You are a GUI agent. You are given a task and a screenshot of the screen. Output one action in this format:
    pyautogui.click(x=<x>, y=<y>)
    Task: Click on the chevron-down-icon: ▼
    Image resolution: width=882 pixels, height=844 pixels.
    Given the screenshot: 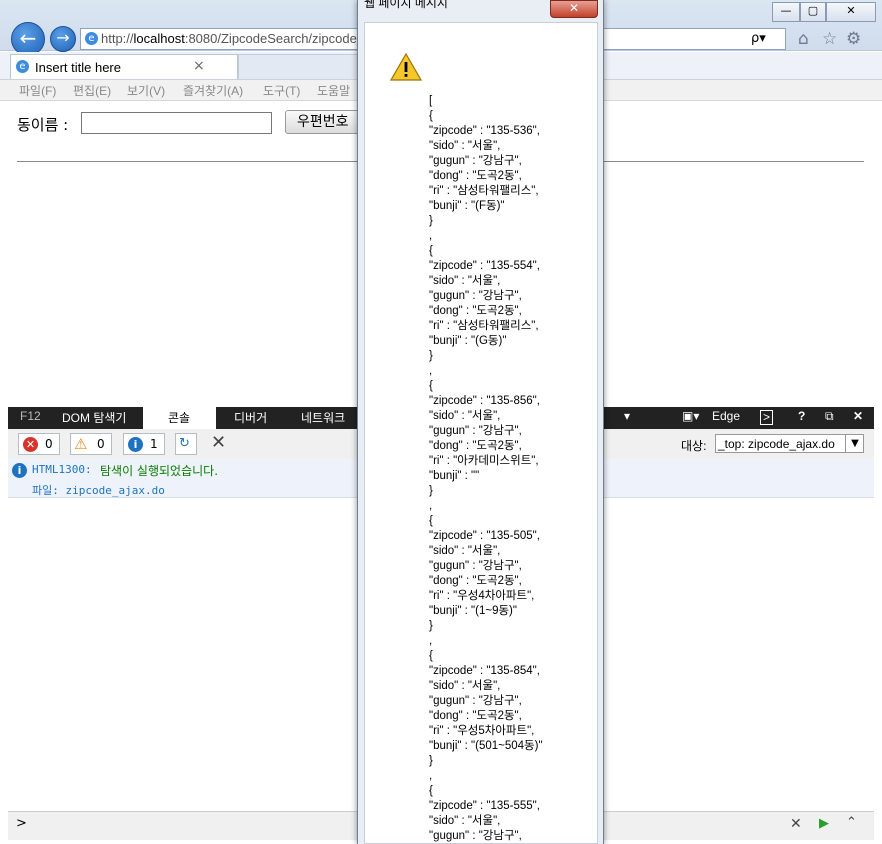 What is the action you would take?
    pyautogui.click(x=854, y=443)
    